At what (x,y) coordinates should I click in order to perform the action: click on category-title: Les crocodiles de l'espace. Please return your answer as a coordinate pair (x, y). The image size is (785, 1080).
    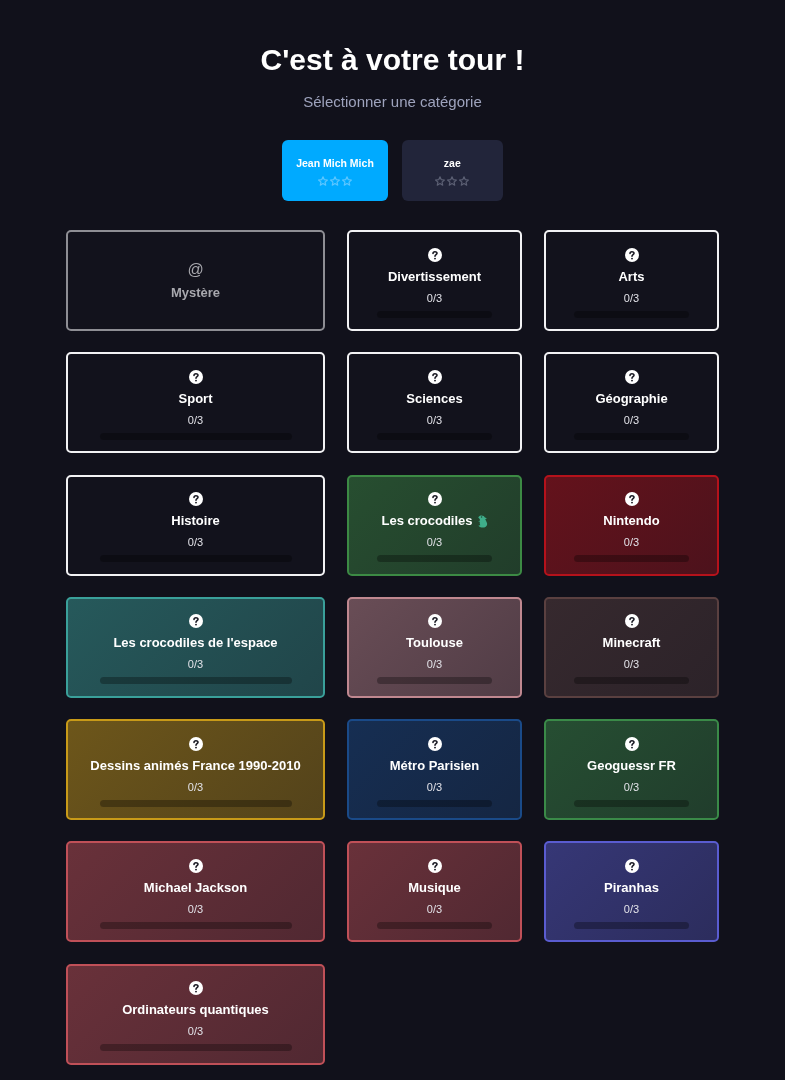
    Looking at the image, I should click on (195, 643).